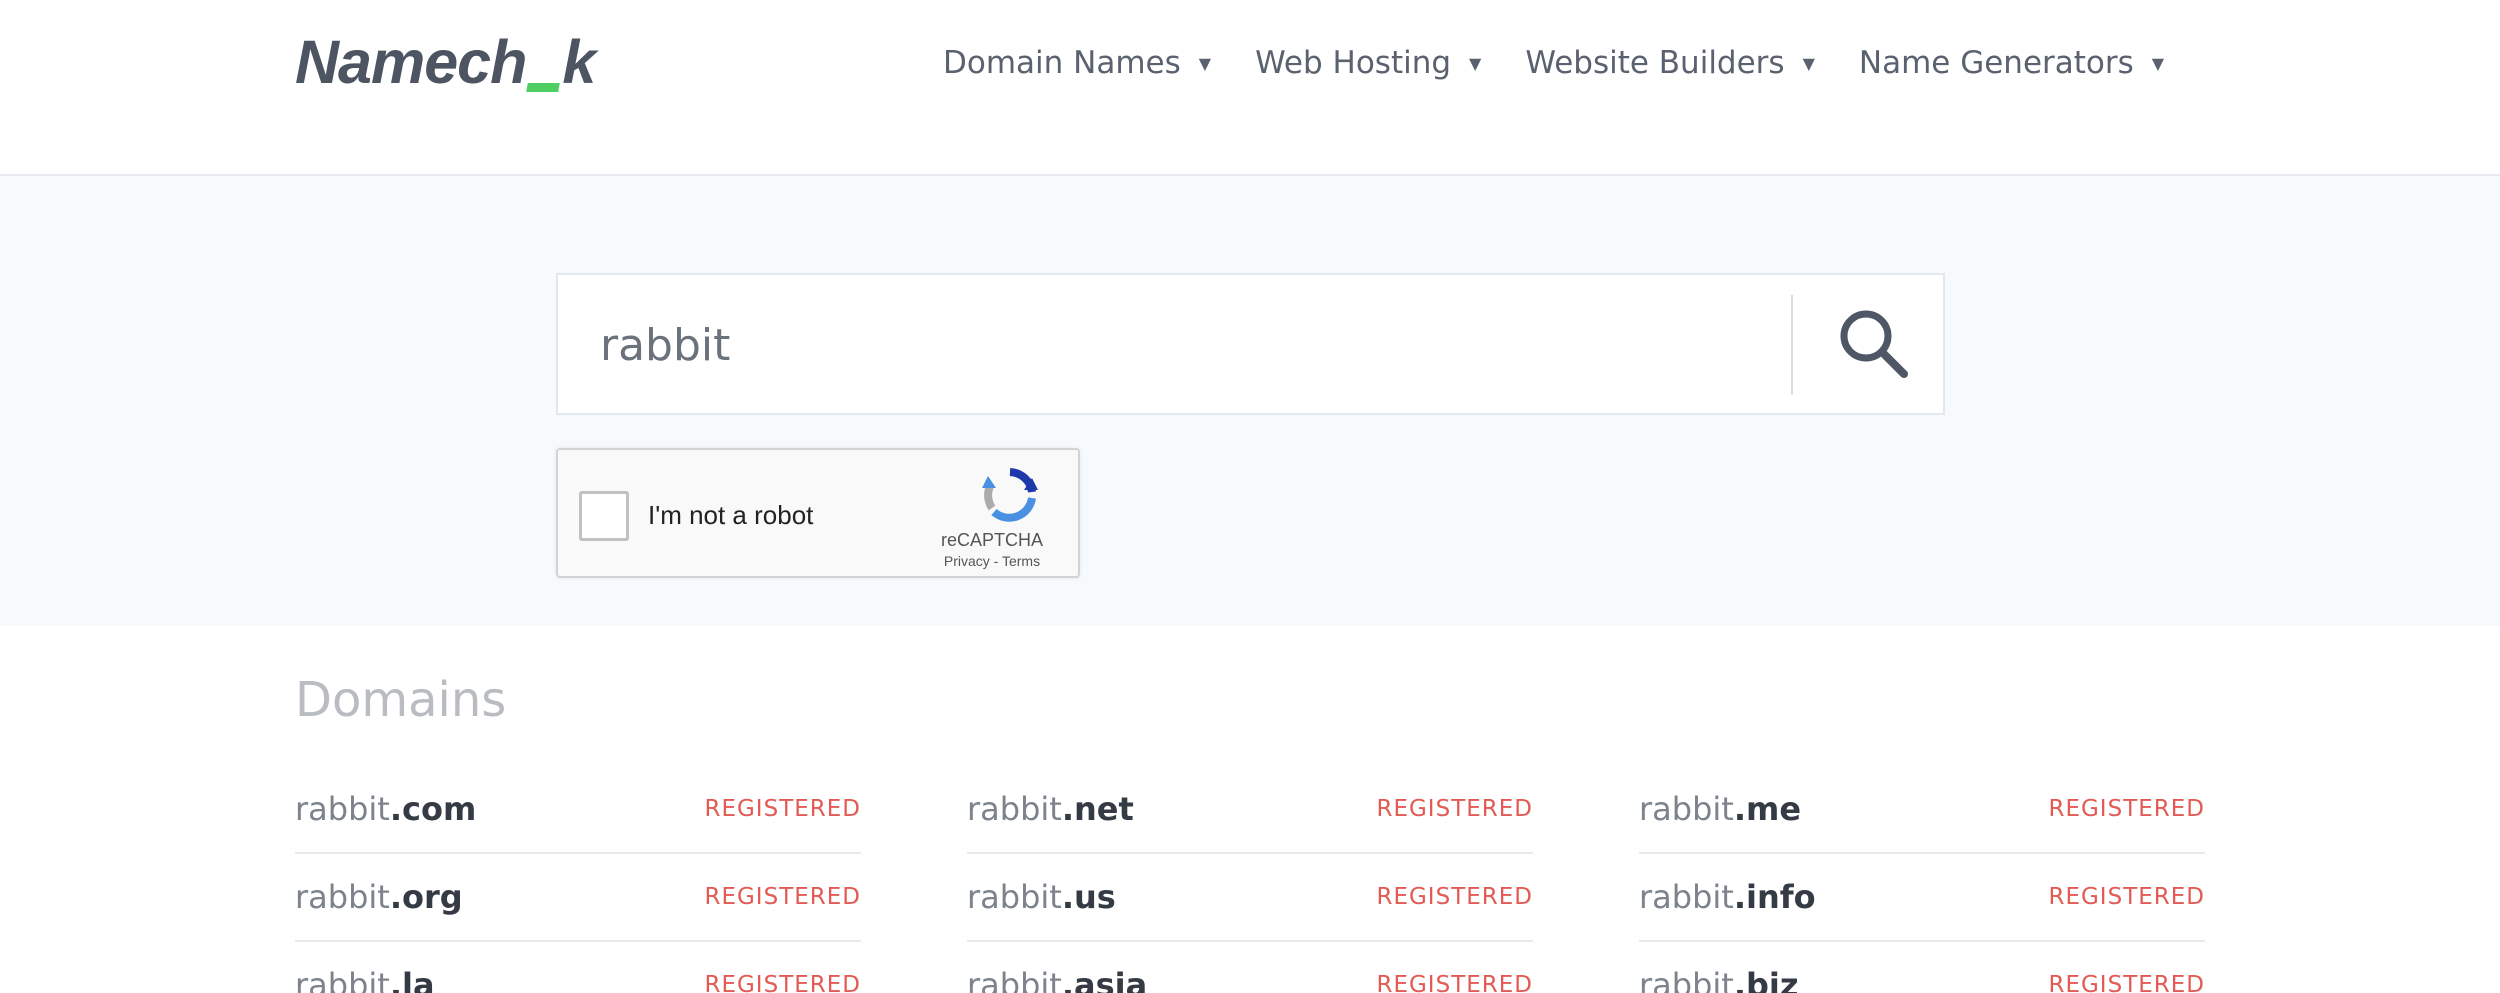 This screenshot has height=993, width=2500. I want to click on recaptcha-logo-icon, so click(1010, 495).